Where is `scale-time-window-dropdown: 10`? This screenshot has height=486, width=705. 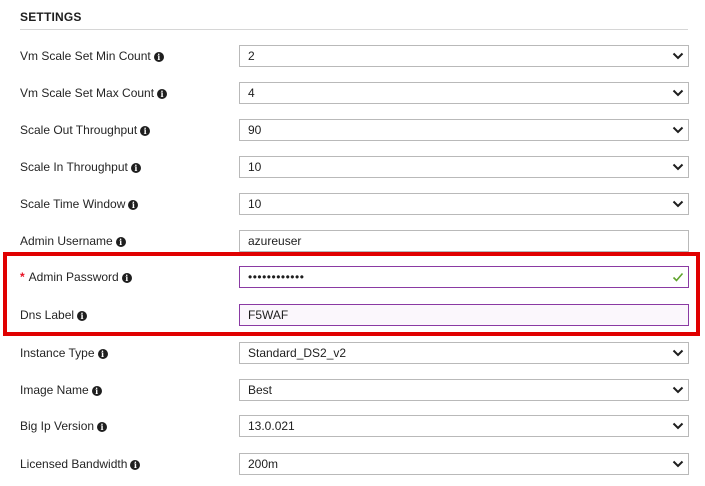
scale-time-window-dropdown: 10 is located at coordinates (464, 204).